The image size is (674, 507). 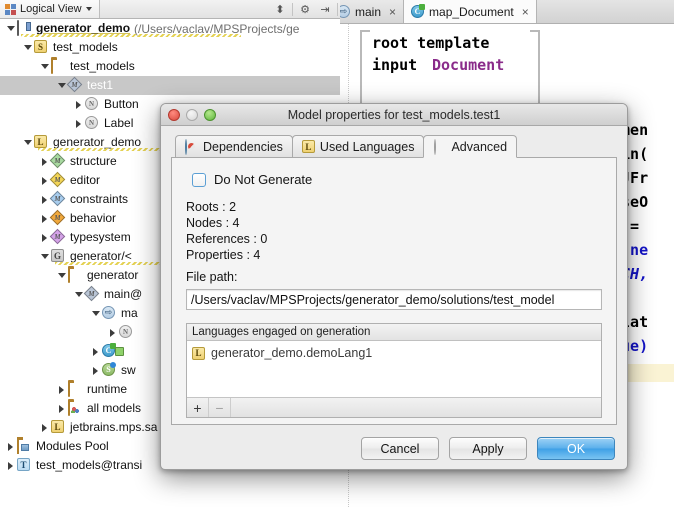 I want to click on dialog-title: Model properties for test_models.test1, so click(x=394, y=114).